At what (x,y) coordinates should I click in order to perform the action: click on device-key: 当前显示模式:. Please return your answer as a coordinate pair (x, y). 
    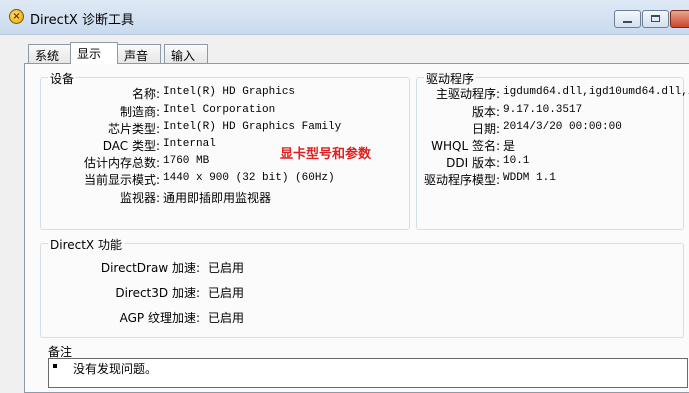
    Looking at the image, I should click on (121, 180).